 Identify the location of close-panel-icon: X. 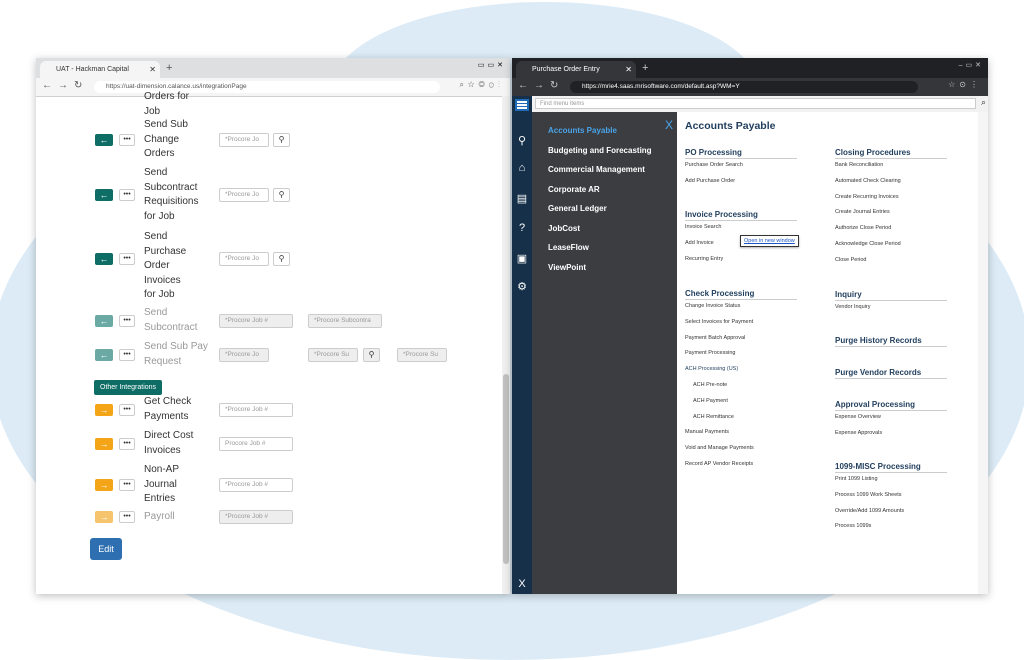
(669, 125).